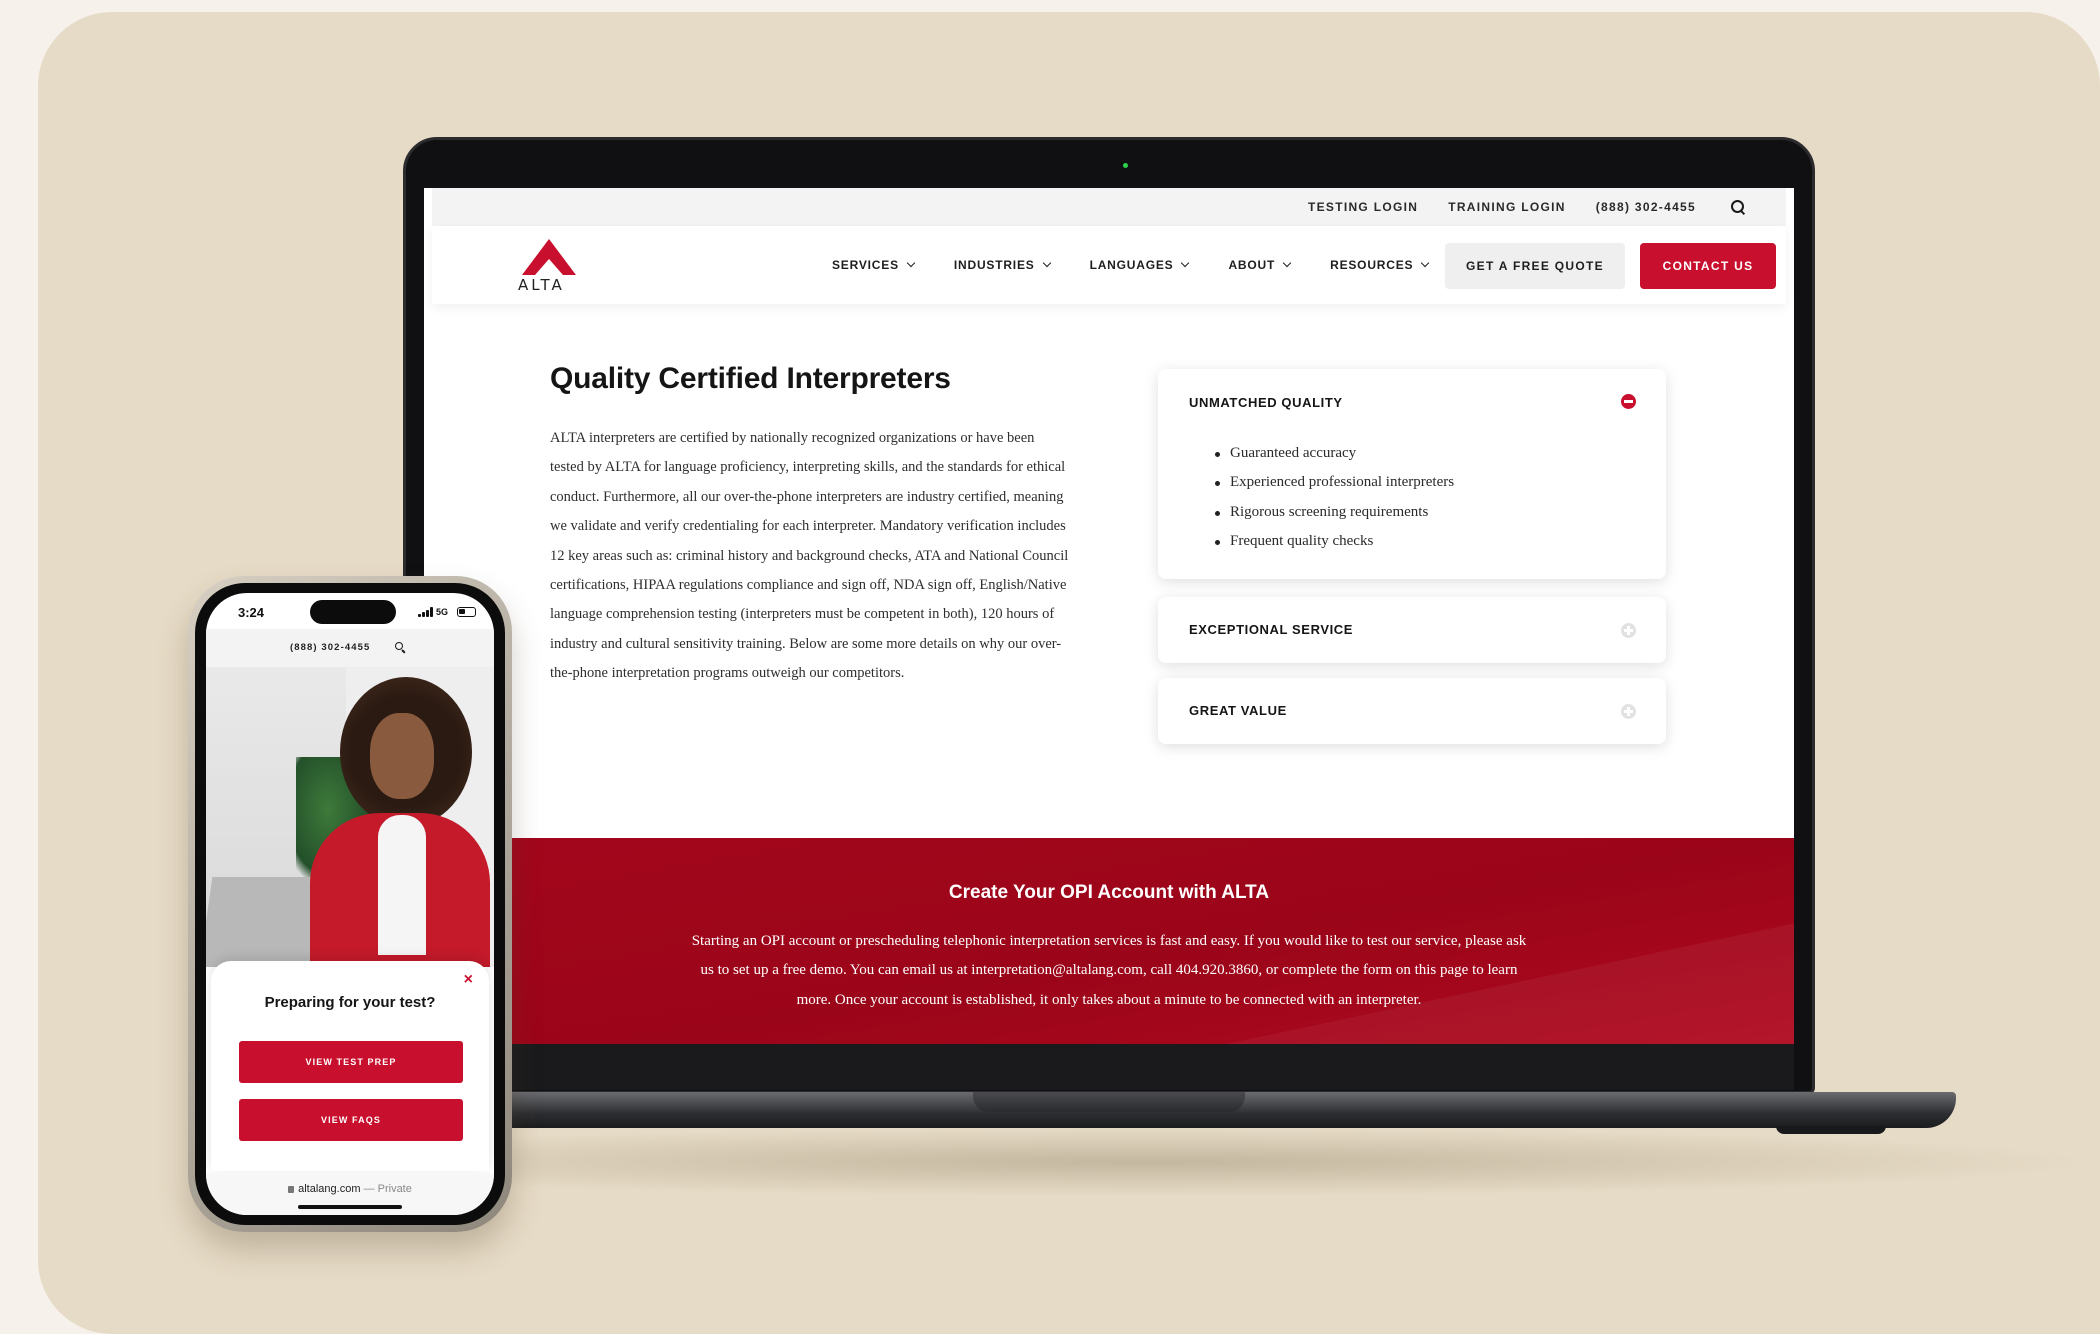 The width and height of the screenshot is (2100, 1334). I want to click on hero-laptop, so click(264, 922).